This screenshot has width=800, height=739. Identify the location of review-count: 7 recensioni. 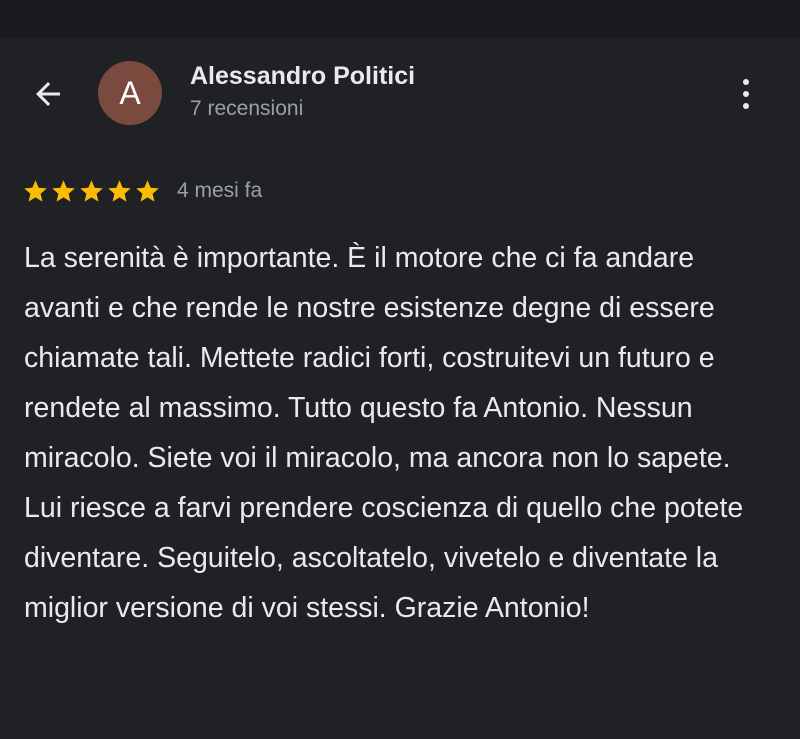
(247, 108).